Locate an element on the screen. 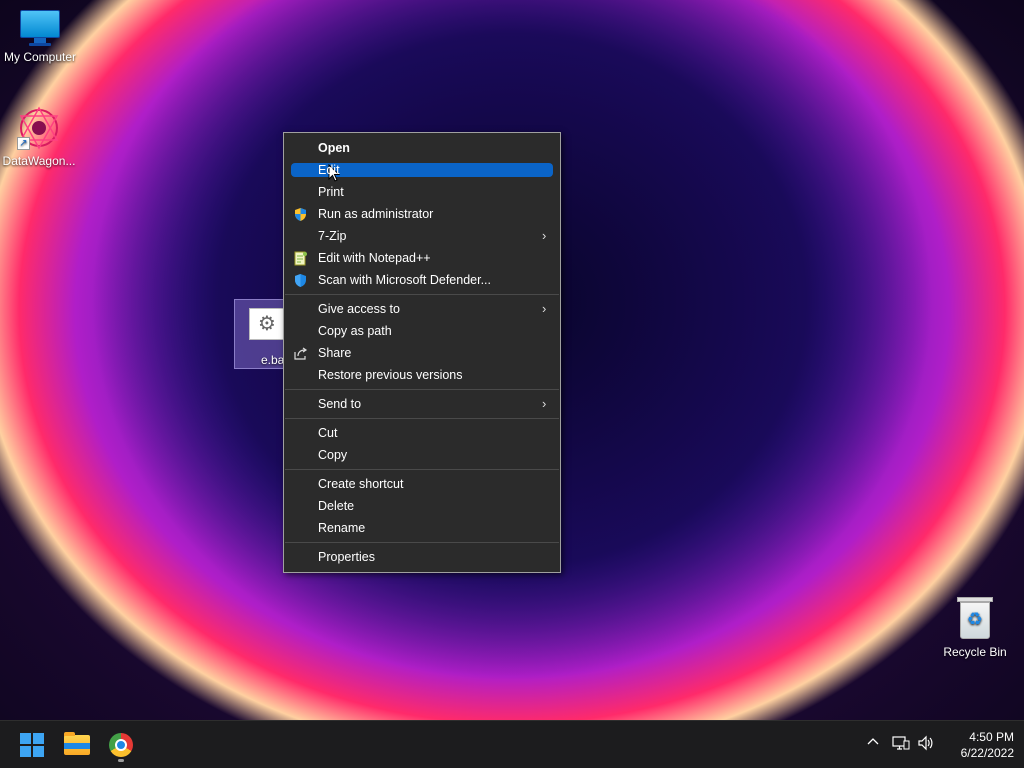 The image size is (1024, 768). gear-file-icon: ⚙ is located at coordinates (267, 324).